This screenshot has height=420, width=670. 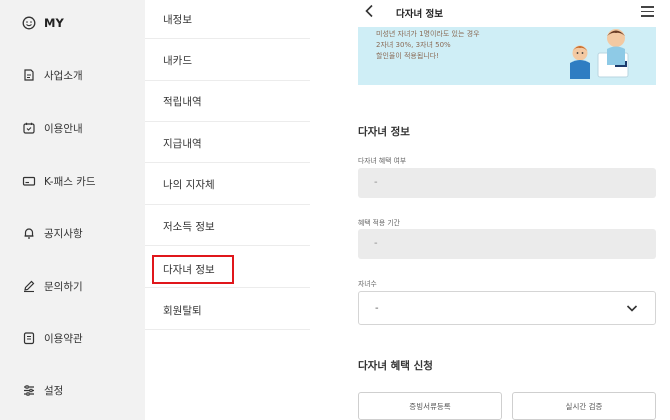 What do you see at coordinates (42, 390) in the screenshot?
I see `sidebar-item-settings: 설정` at bounding box center [42, 390].